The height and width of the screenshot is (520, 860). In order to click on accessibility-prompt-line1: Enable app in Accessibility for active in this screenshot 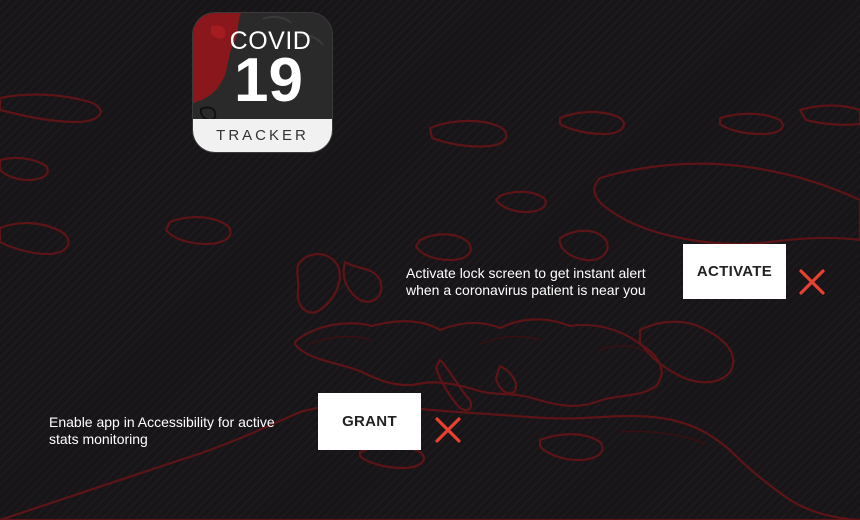, I will do `click(162, 422)`.